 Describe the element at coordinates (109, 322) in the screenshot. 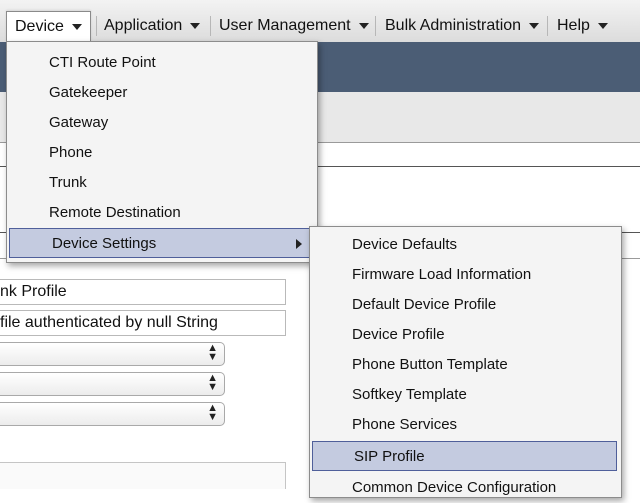

I see `description-field-value: file authenticated by null String` at that location.